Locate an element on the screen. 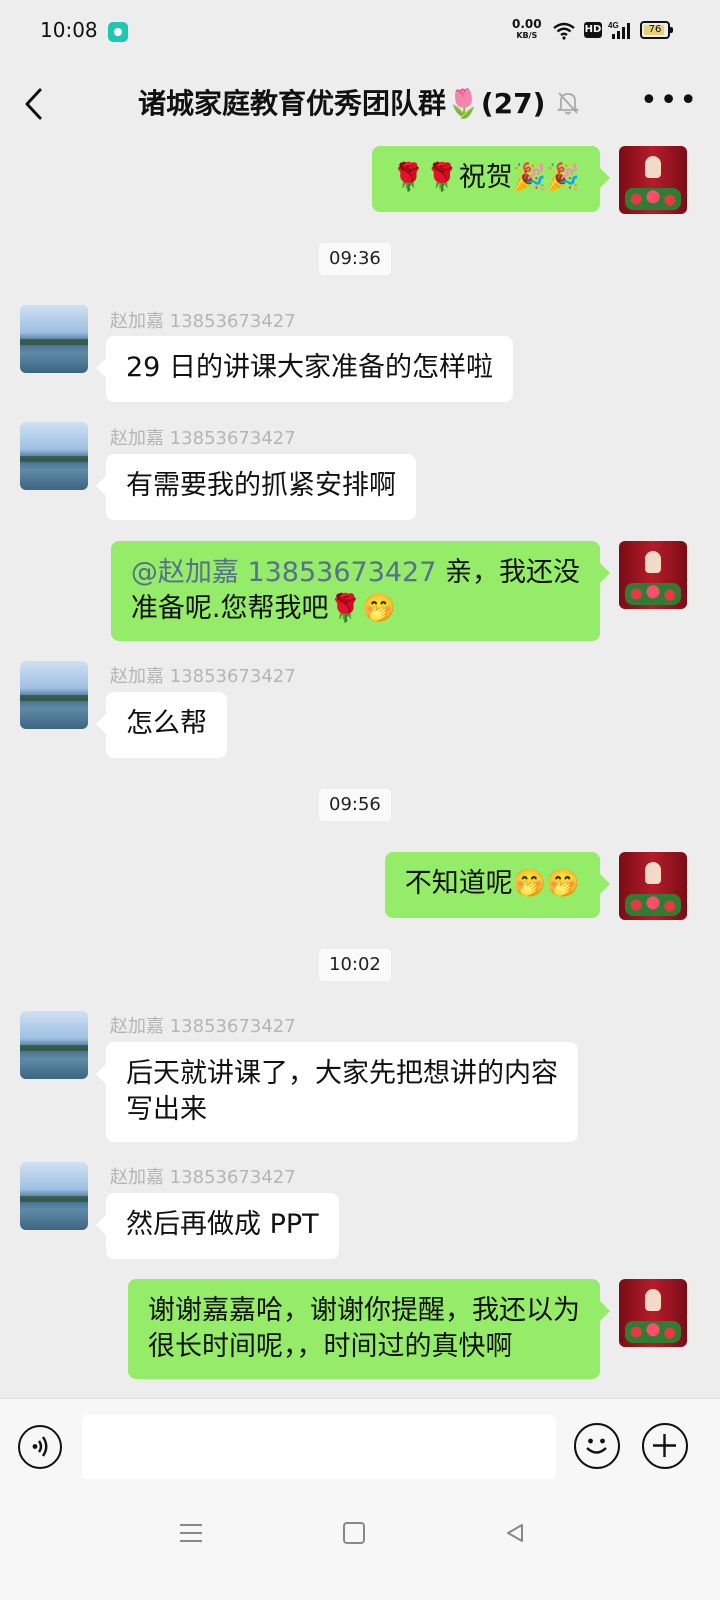  message-bubble-in: 有需要我的抓紧安排啊 is located at coordinates (256, 487).